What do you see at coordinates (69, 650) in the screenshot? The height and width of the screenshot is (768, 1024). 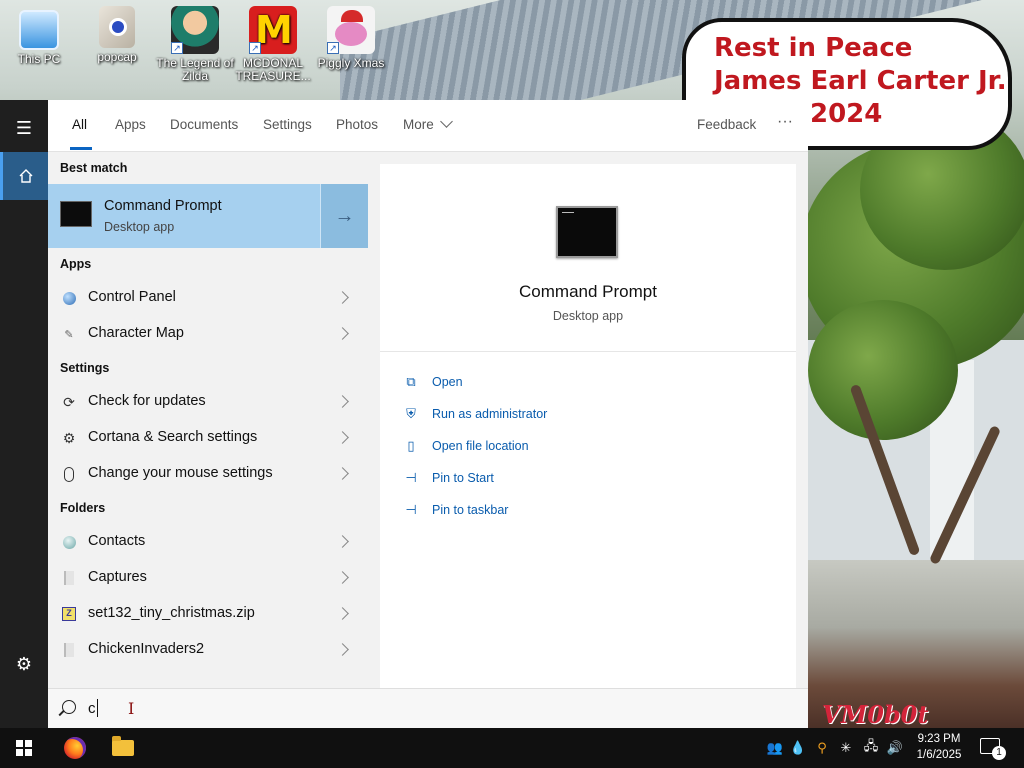 I see `folder-icon` at bounding box center [69, 650].